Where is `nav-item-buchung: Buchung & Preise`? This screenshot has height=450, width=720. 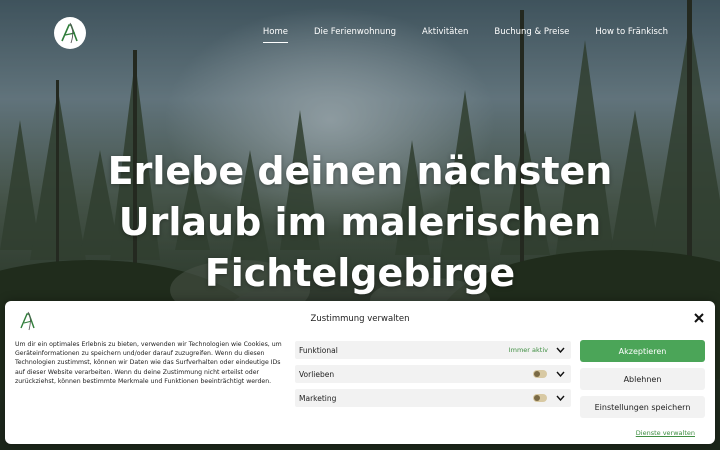 nav-item-buchung: Buchung & Preise is located at coordinates (531, 32).